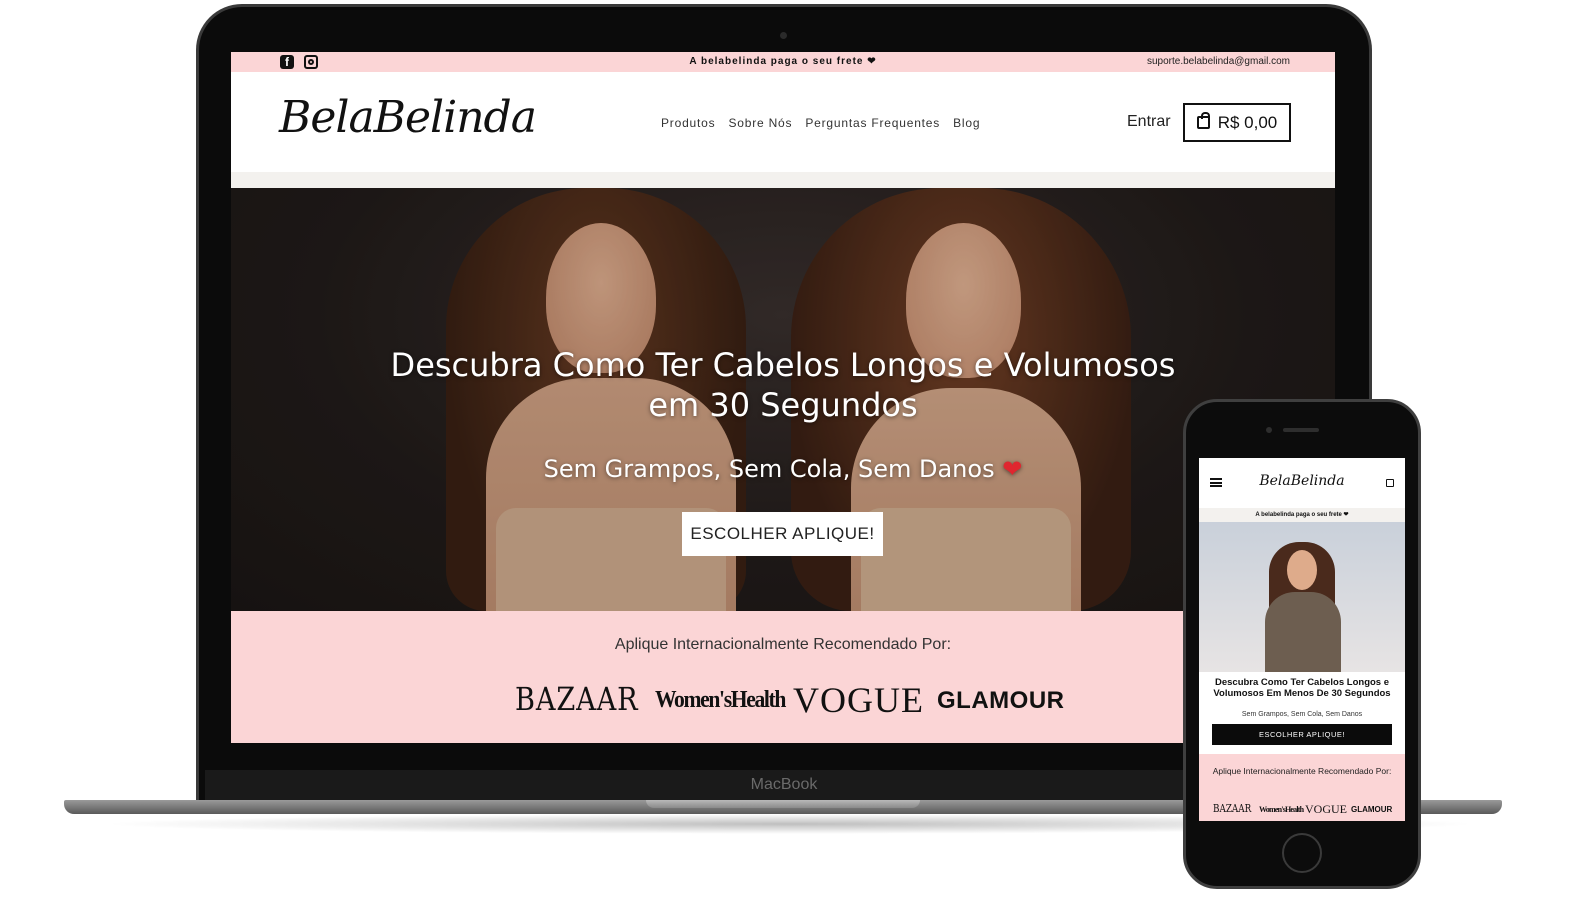  What do you see at coordinates (783, 804) in the screenshot?
I see `laptop-notch` at bounding box center [783, 804].